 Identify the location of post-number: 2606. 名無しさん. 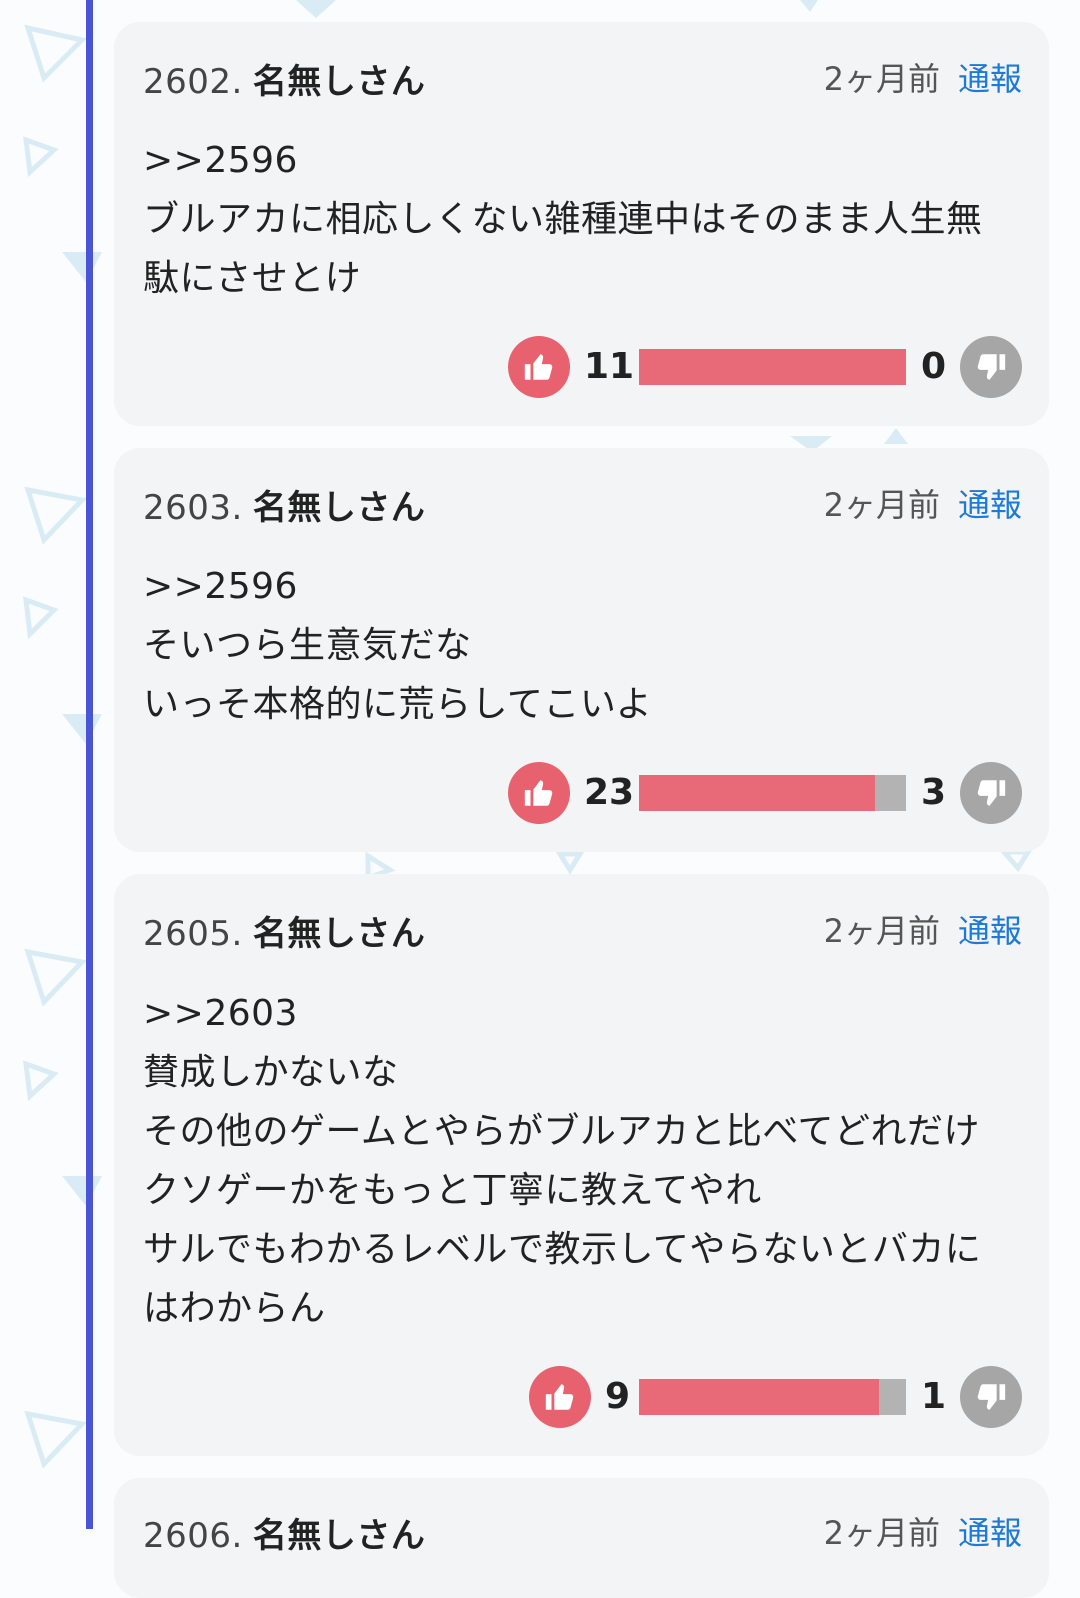
(284, 1532).